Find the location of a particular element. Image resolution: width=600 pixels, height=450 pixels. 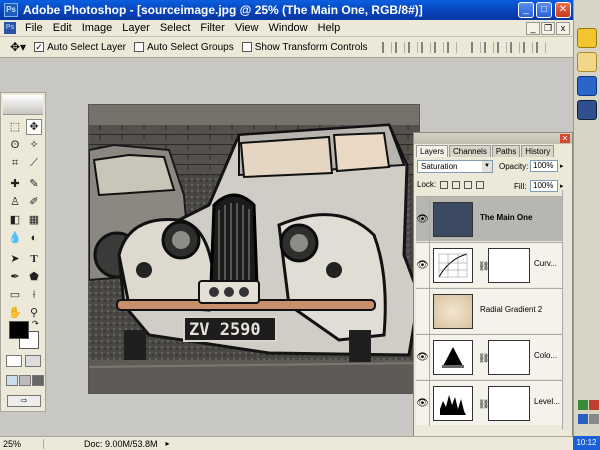

type-tool-icon: T is located at coordinates (34, 259).